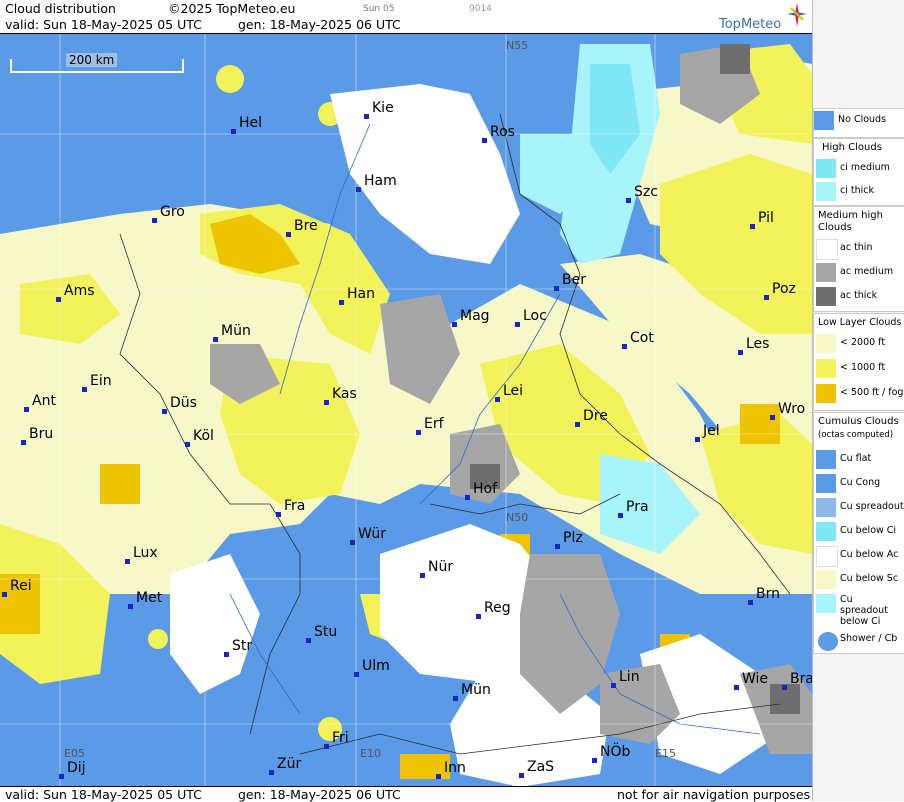  What do you see at coordinates (540, 767) in the screenshot?
I see `city-label: ZaS` at bounding box center [540, 767].